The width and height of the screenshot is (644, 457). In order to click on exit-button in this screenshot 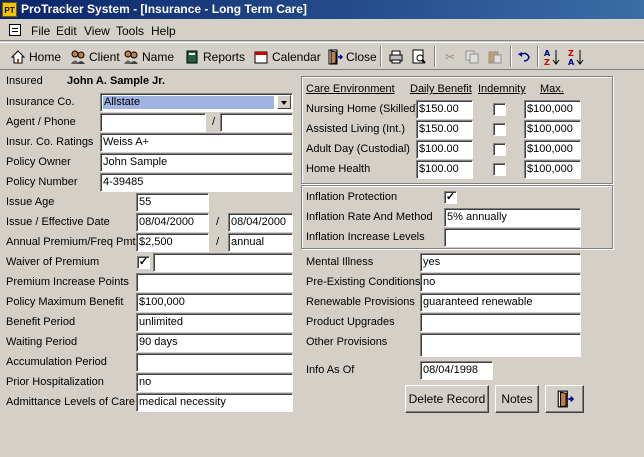, I will do `click(564, 399)`.